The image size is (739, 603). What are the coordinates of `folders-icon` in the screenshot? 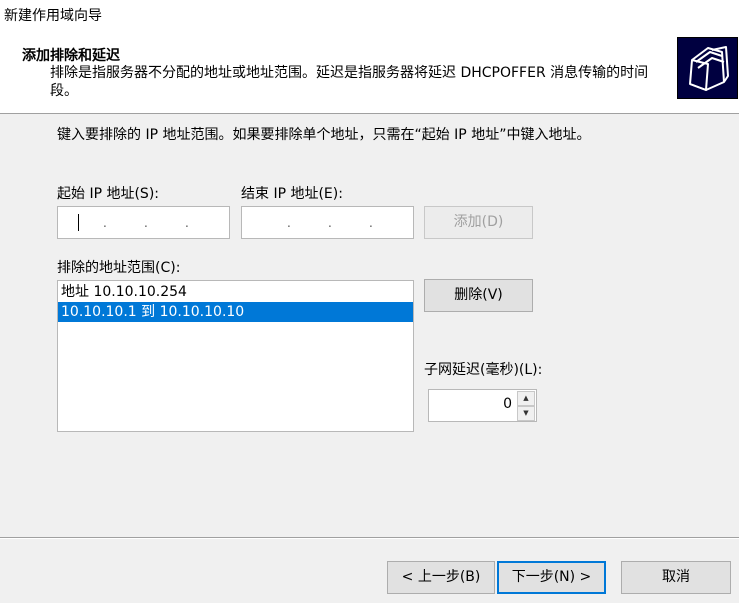 It's located at (707, 68).